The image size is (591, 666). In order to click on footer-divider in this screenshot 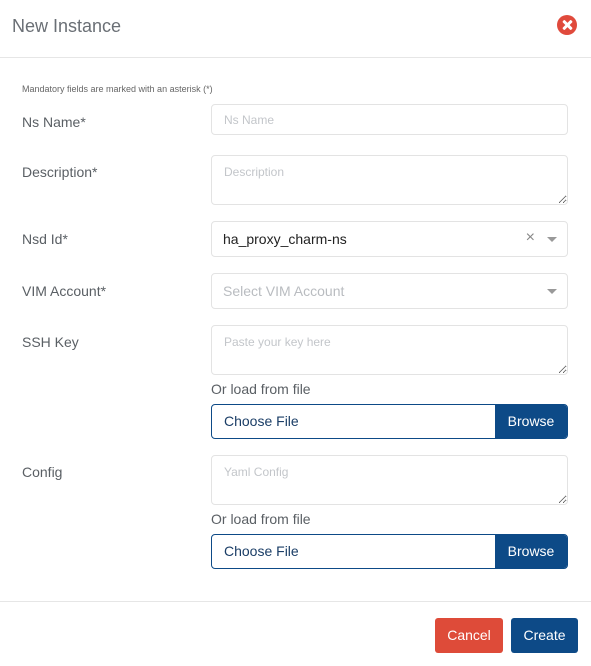, I will do `click(295, 601)`.